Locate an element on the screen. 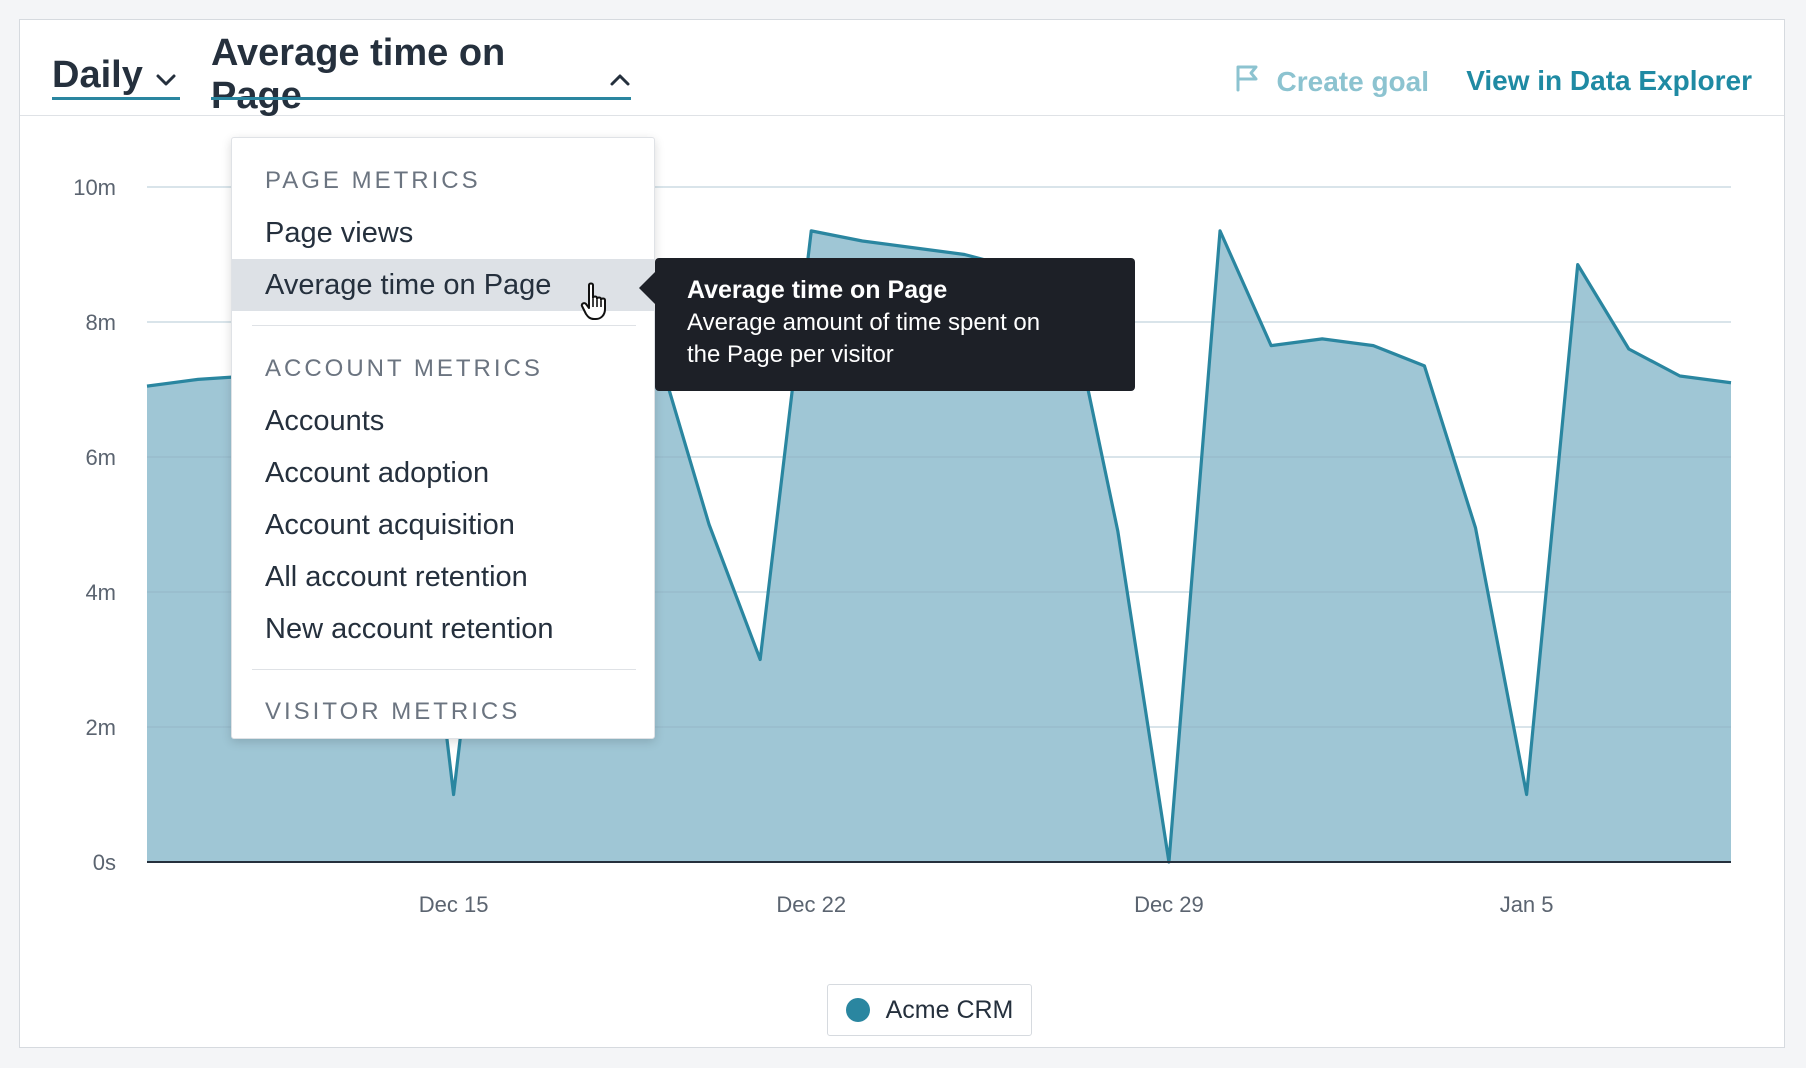 This screenshot has width=1806, height=1068. menu-item-page-views: Page views is located at coordinates (443, 233).